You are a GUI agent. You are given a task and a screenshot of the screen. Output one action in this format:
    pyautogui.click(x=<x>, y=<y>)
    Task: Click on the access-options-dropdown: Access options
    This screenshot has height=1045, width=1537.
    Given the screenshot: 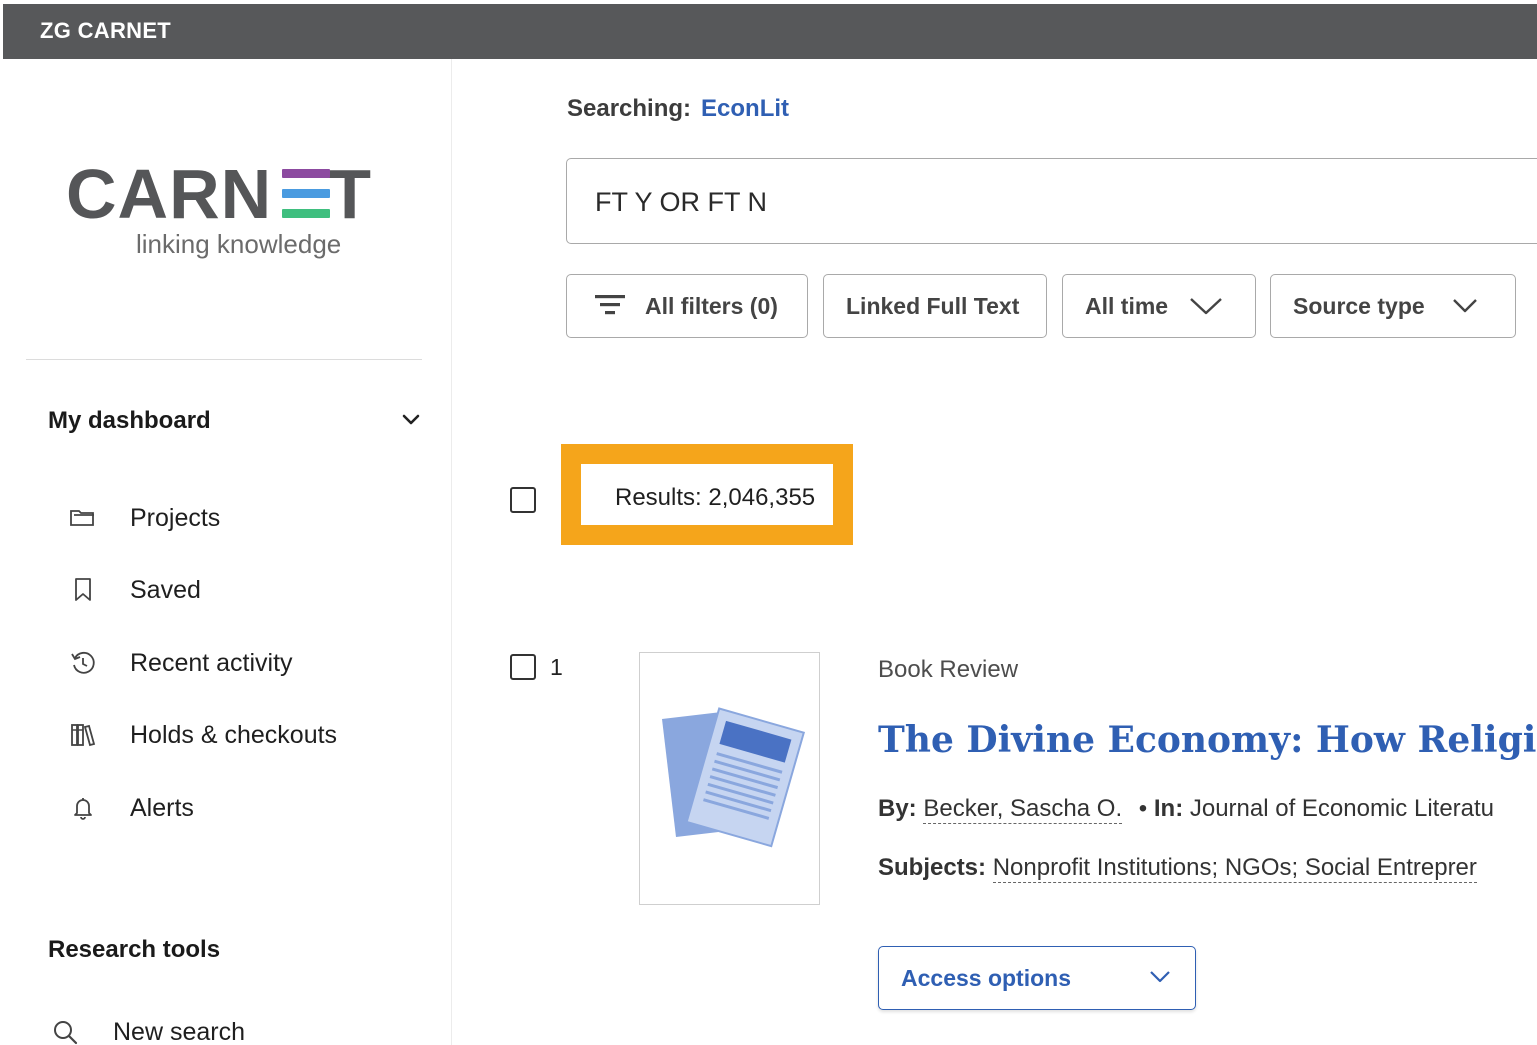 What is the action you would take?
    pyautogui.click(x=1037, y=978)
    